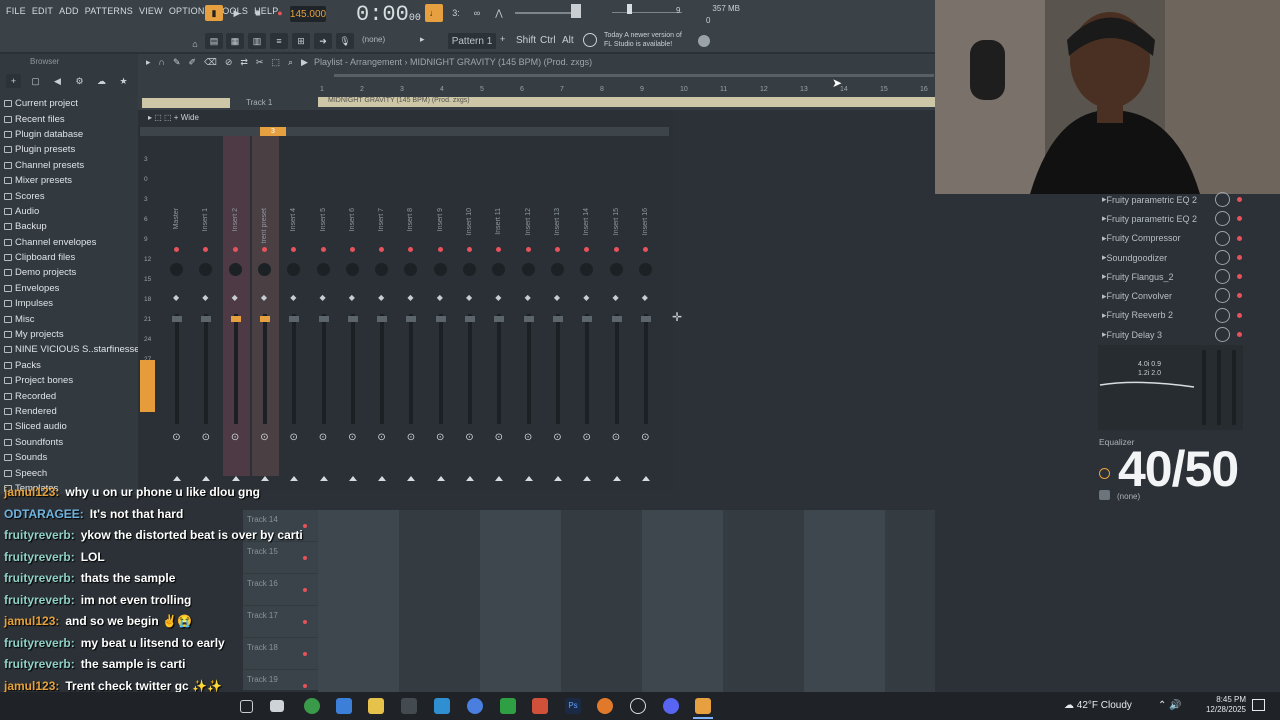 The image size is (1280, 720). What do you see at coordinates (71, 180) in the screenshot?
I see `browser-item: Mixer presets` at bounding box center [71, 180].